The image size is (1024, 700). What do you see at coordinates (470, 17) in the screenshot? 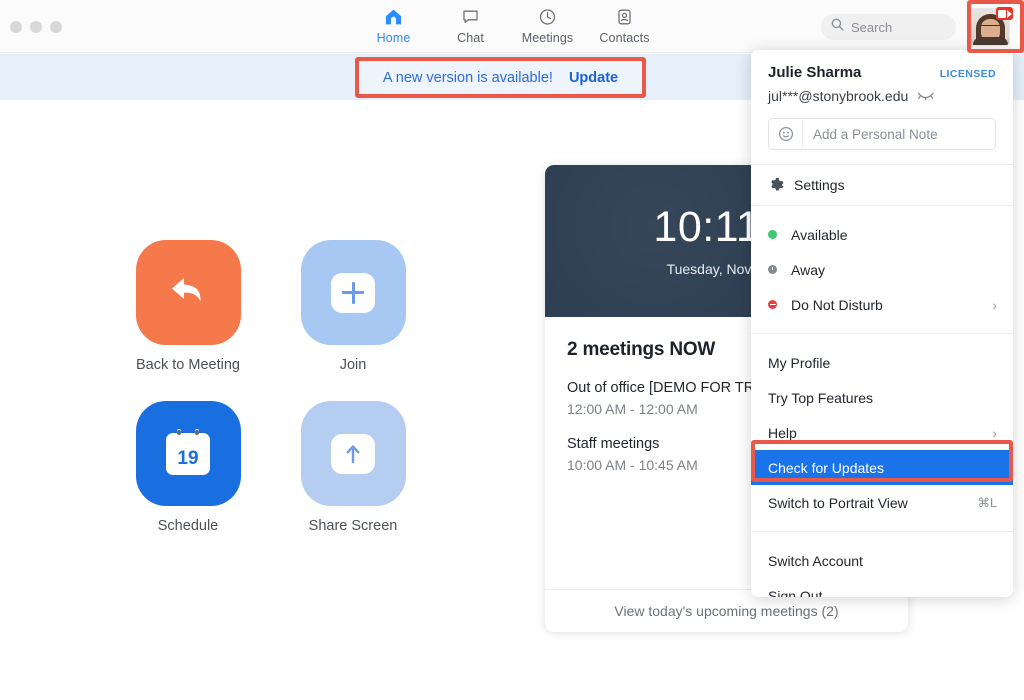
I see `chat-bubble-icon` at bounding box center [470, 17].